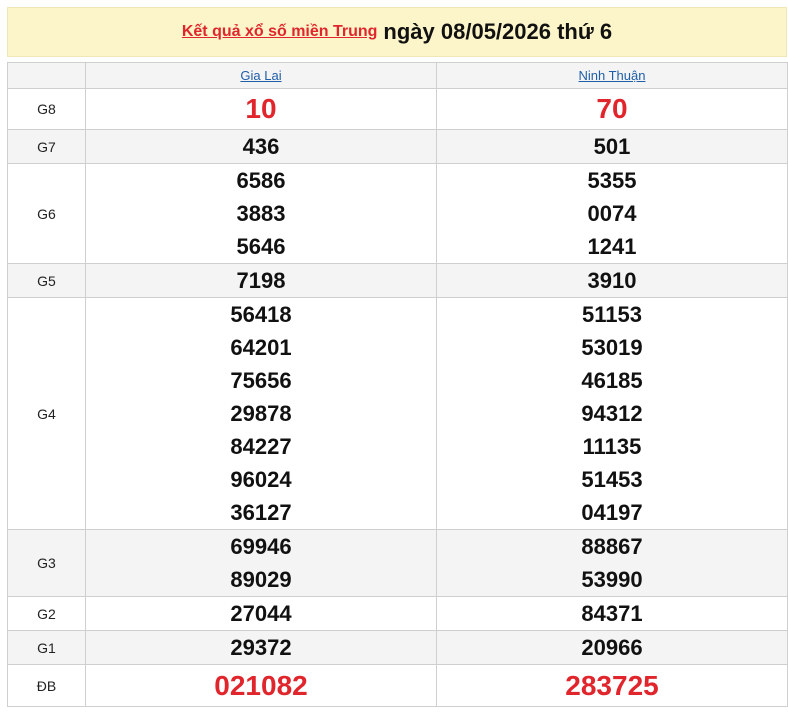 The height and width of the screenshot is (727, 788). I want to click on prize-row-g3: G3 69946 89029 88867 53990, so click(397, 563).